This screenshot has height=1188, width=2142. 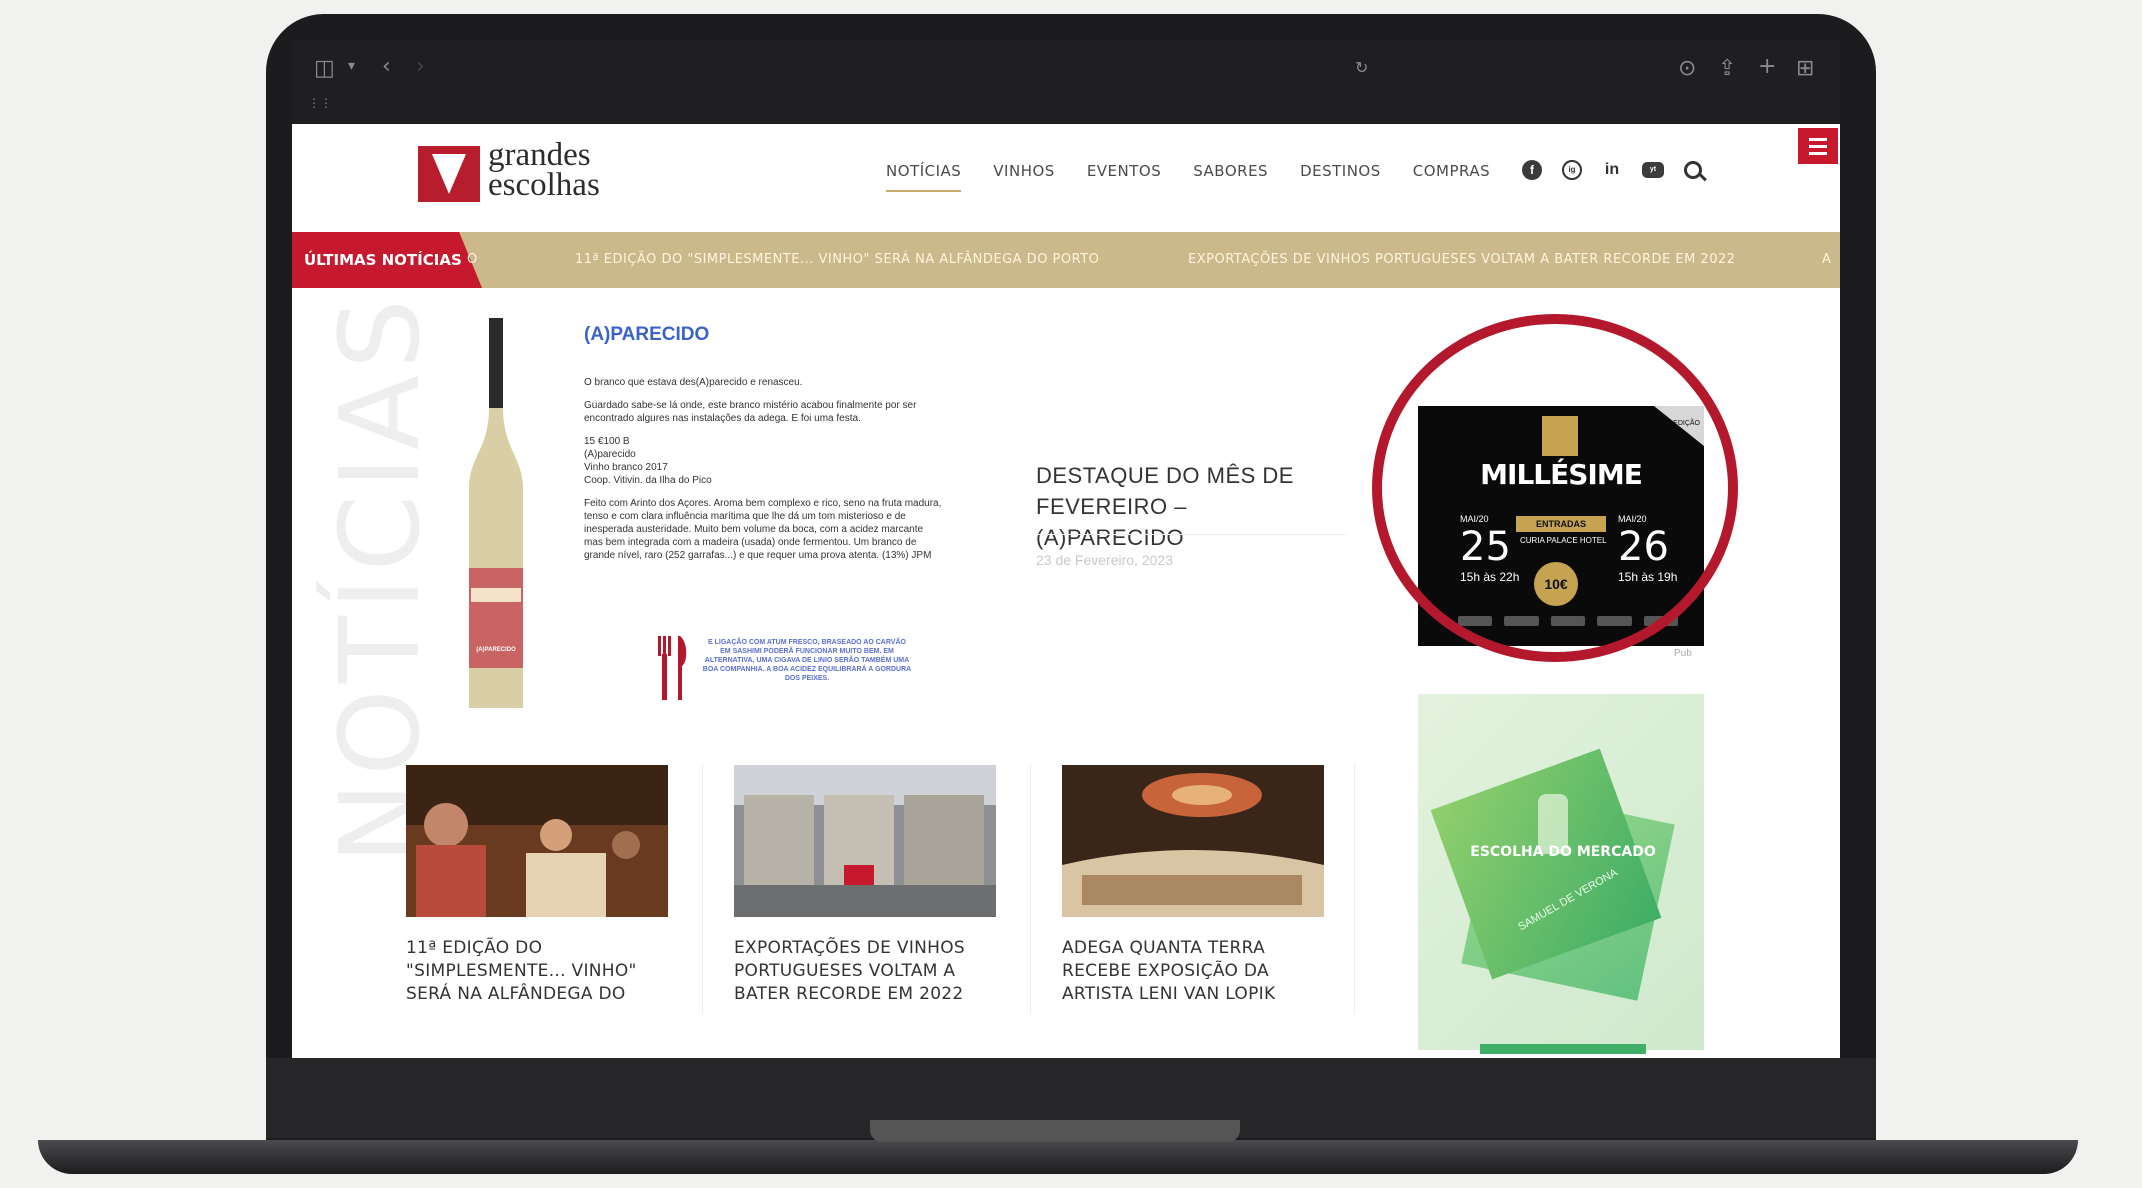 What do you see at coordinates (1818, 146) in the screenshot?
I see `menu-button` at bounding box center [1818, 146].